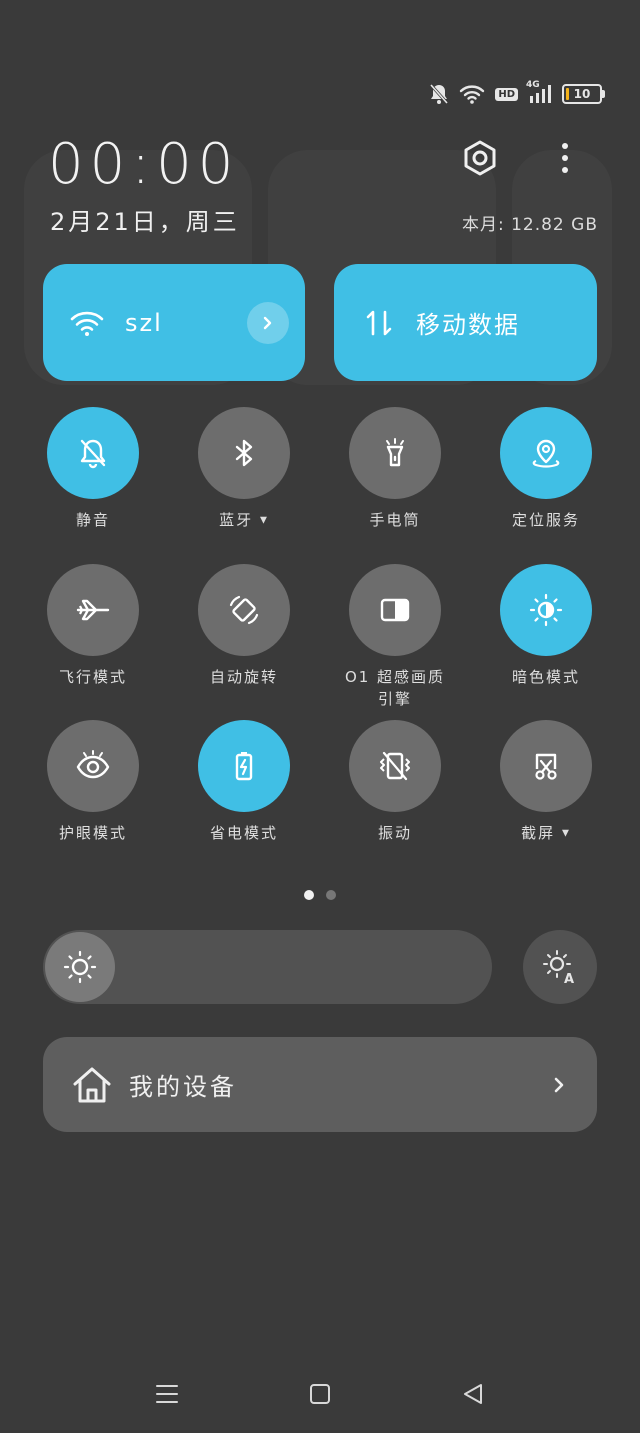 The image size is (640, 1433). I want to click on toggle-flashlight: 手电筒, so click(395, 469).